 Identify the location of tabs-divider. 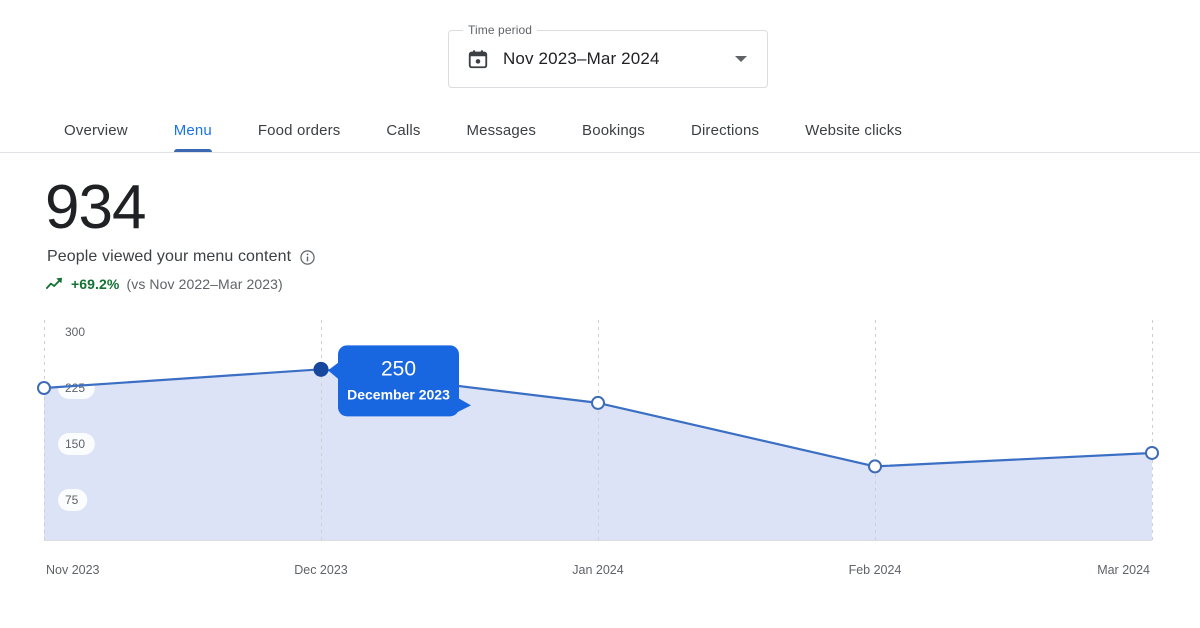
(600, 152).